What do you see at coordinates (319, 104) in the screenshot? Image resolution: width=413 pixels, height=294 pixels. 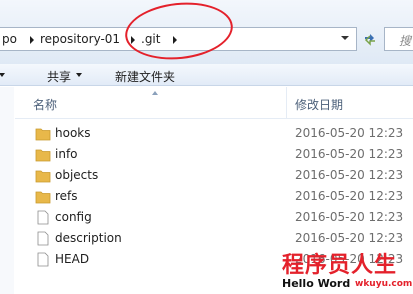 I see `column-date-header: 修改日期` at bounding box center [319, 104].